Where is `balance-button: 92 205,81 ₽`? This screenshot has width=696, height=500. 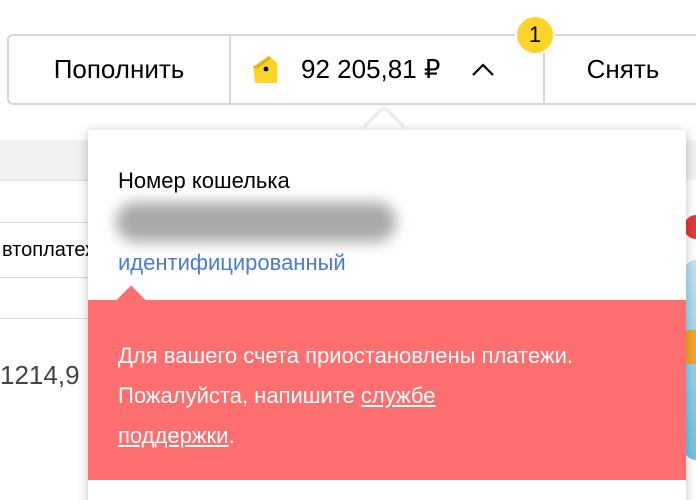
balance-button: 92 205,81 ₽ is located at coordinates (388, 69).